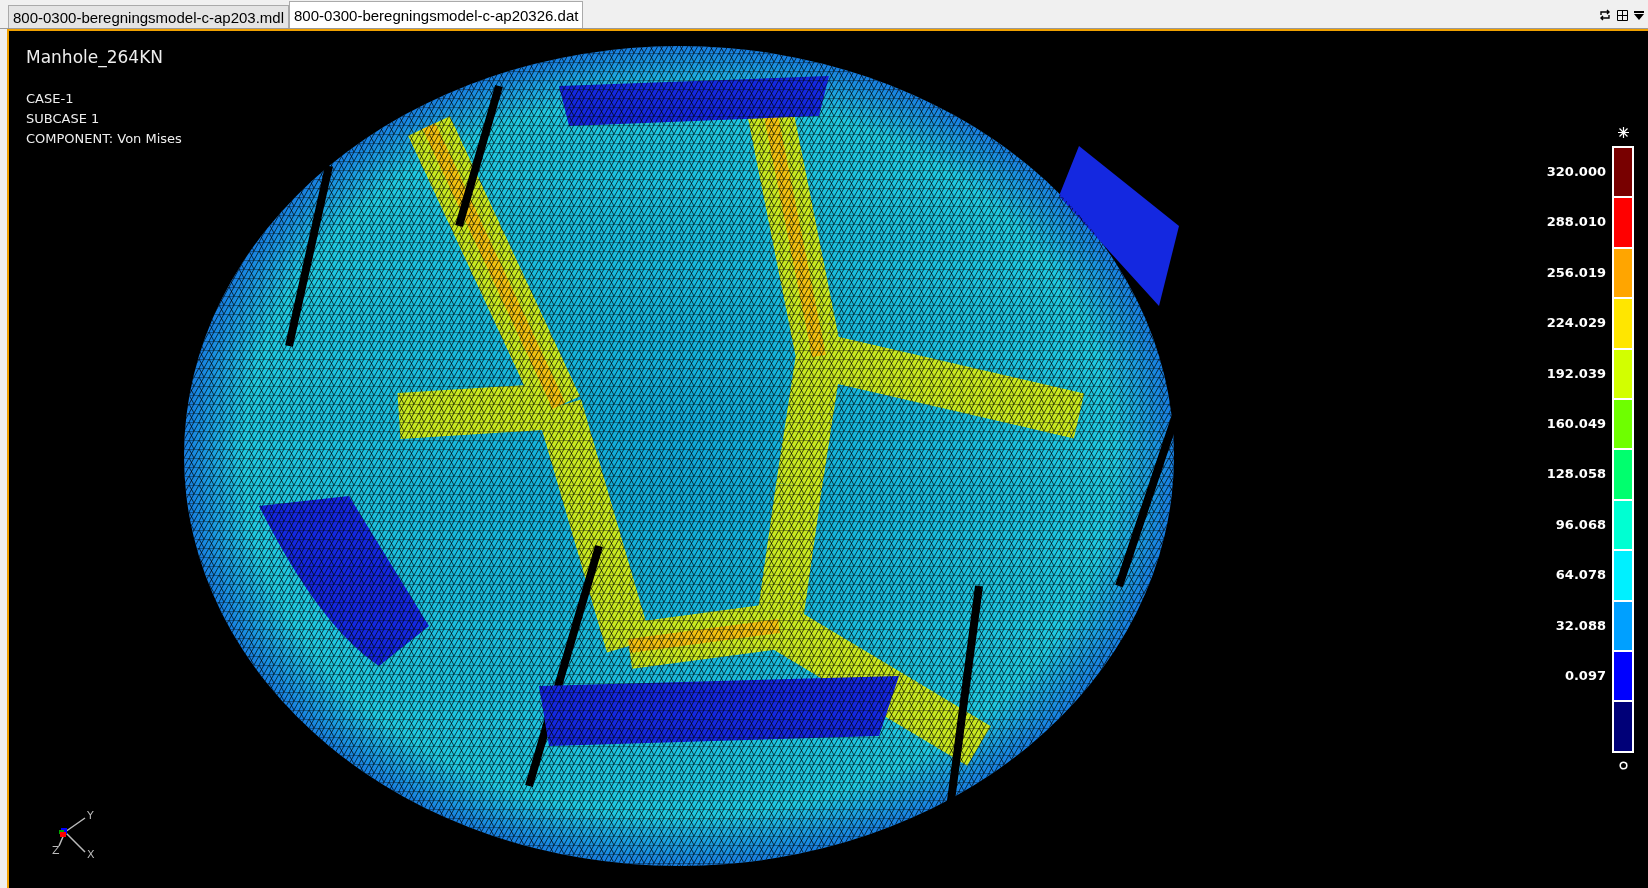  What do you see at coordinates (63, 118) in the screenshot?
I see `result-info-text: SUBCASE 1` at bounding box center [63, 118].